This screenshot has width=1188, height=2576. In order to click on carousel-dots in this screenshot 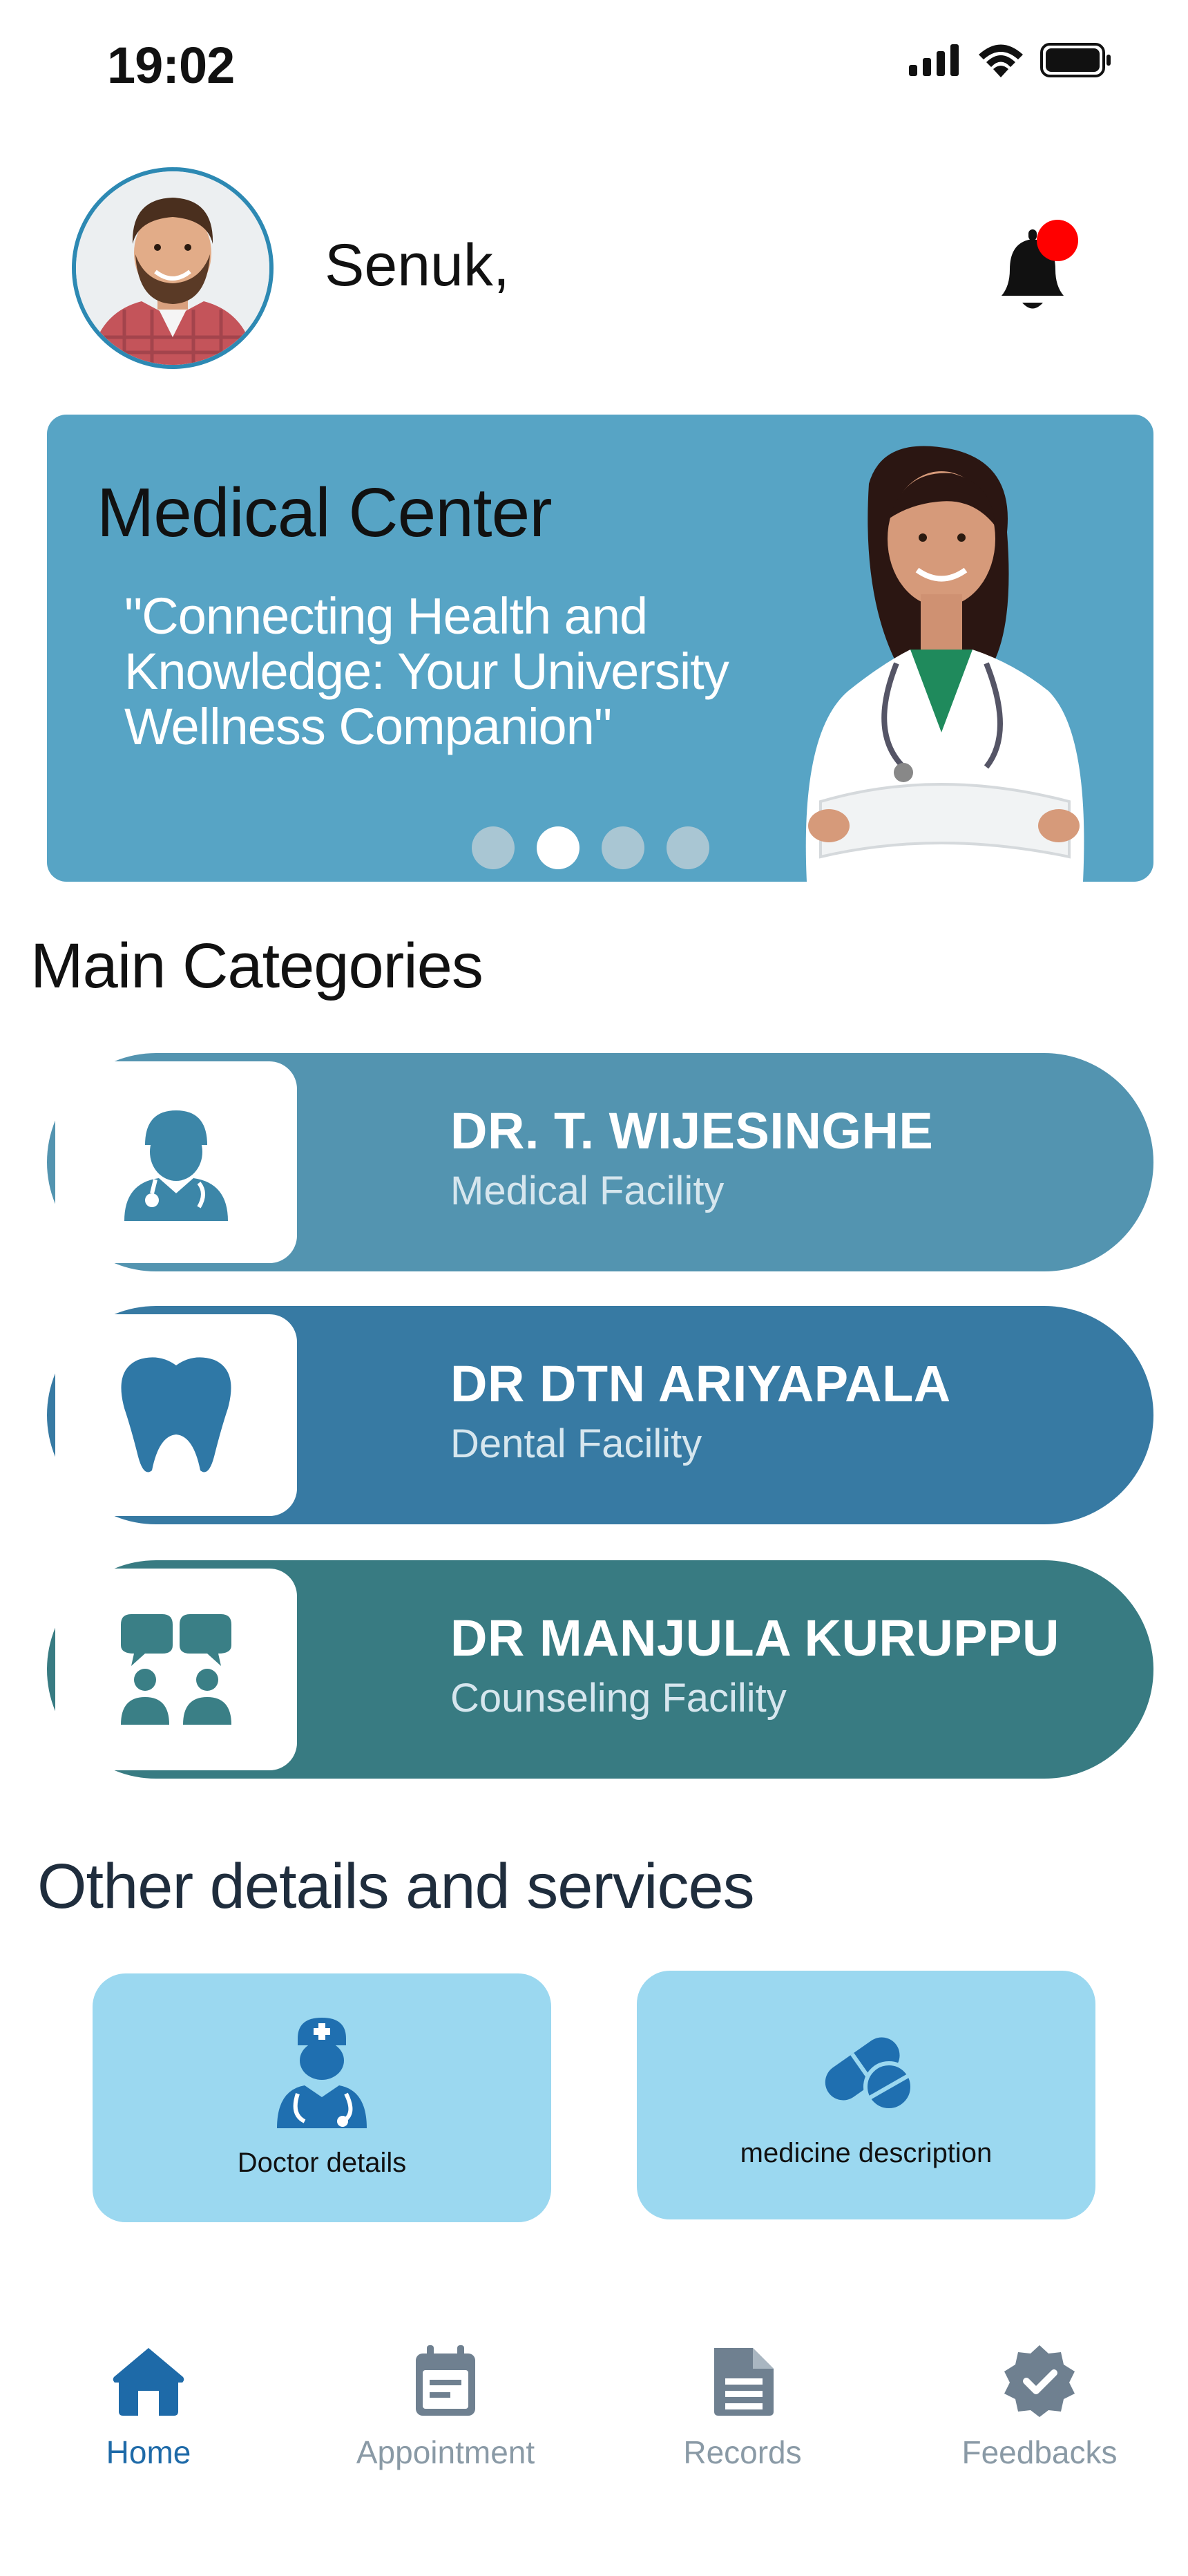, I will do `click(590, 847)`.